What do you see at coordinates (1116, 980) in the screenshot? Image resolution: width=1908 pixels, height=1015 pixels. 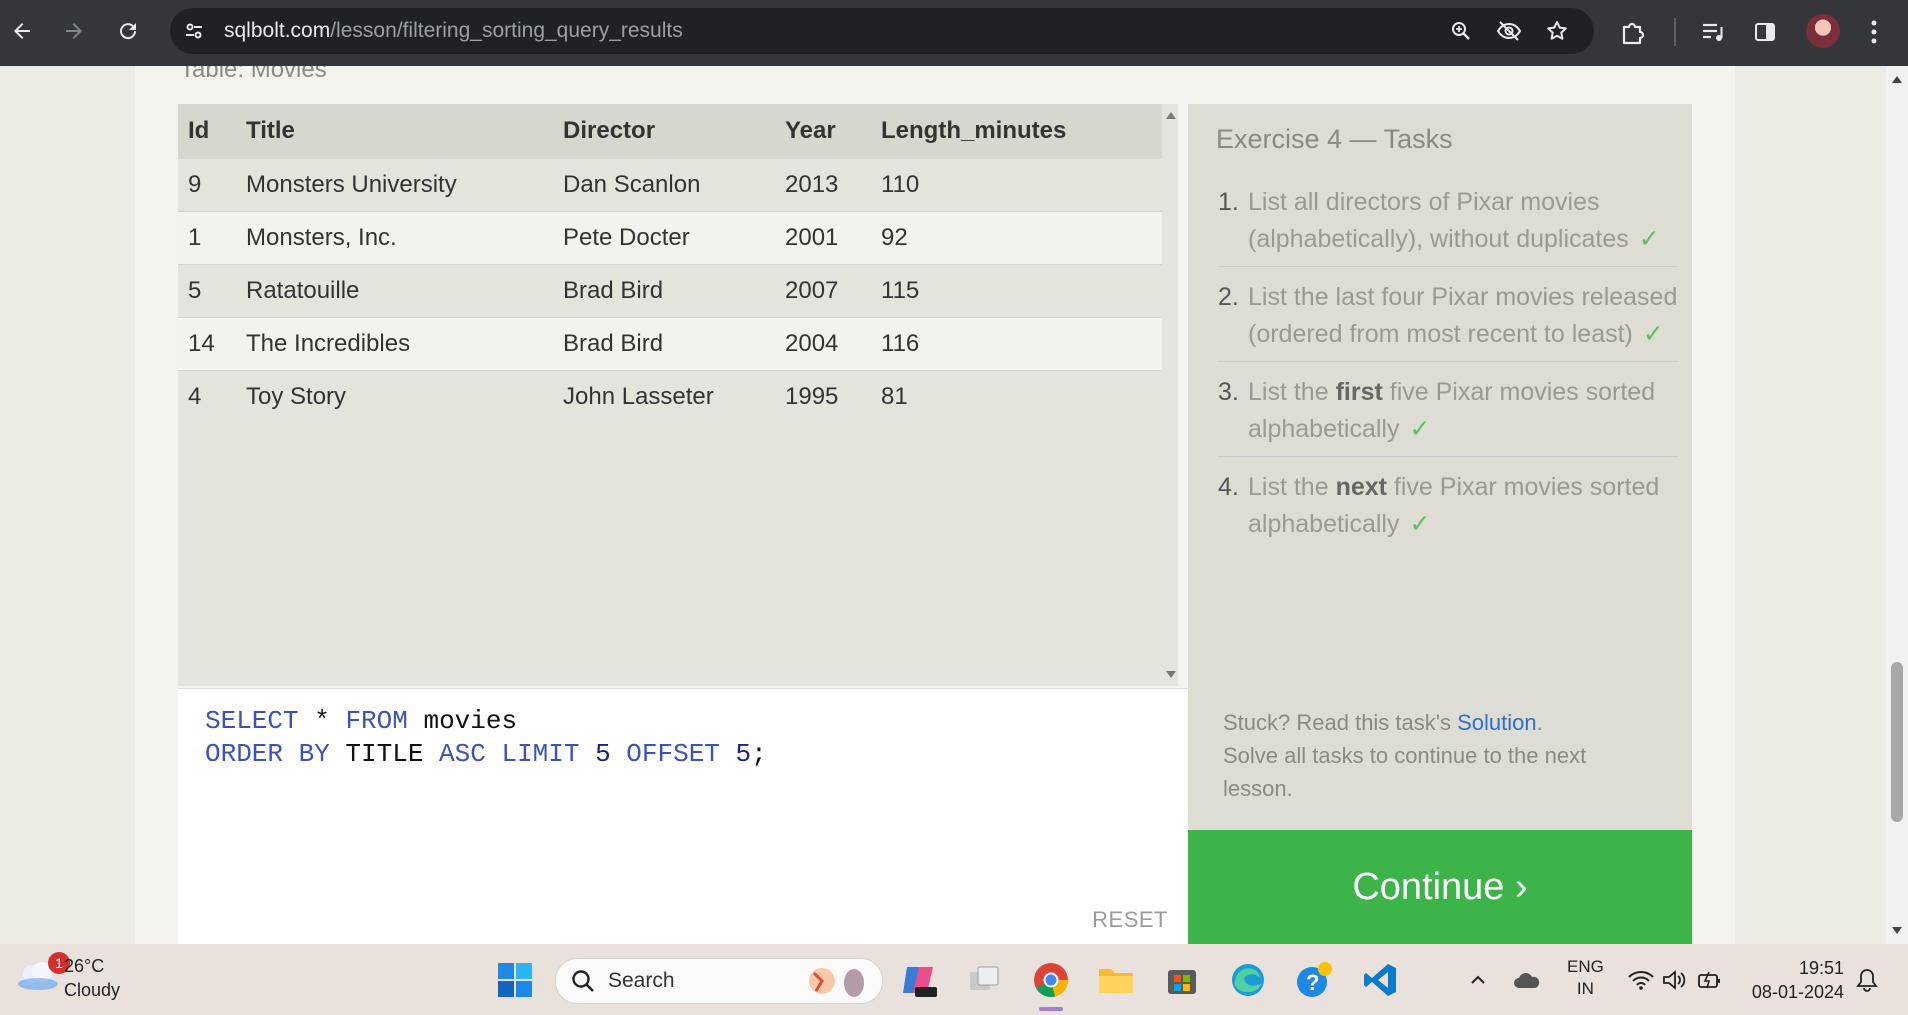 I see `file-explorer-icon` at bounding box center [1116, 980].